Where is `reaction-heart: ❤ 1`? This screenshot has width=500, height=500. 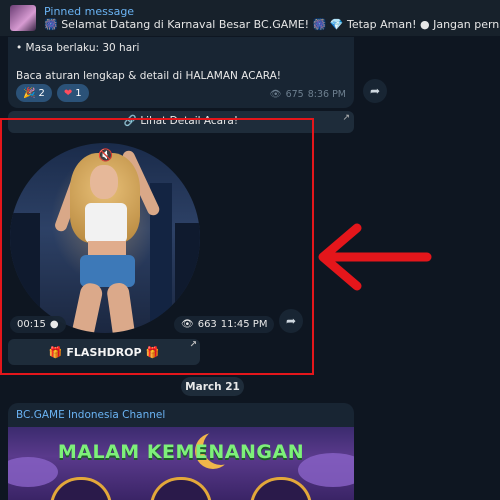 reaction-heart: ❤ 1 is located at coordinates (72, 93).